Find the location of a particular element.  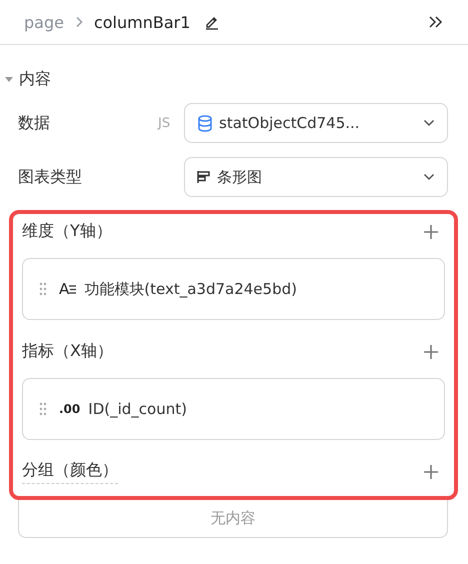

type-mark: .00 is located at coordinates (69, 409).